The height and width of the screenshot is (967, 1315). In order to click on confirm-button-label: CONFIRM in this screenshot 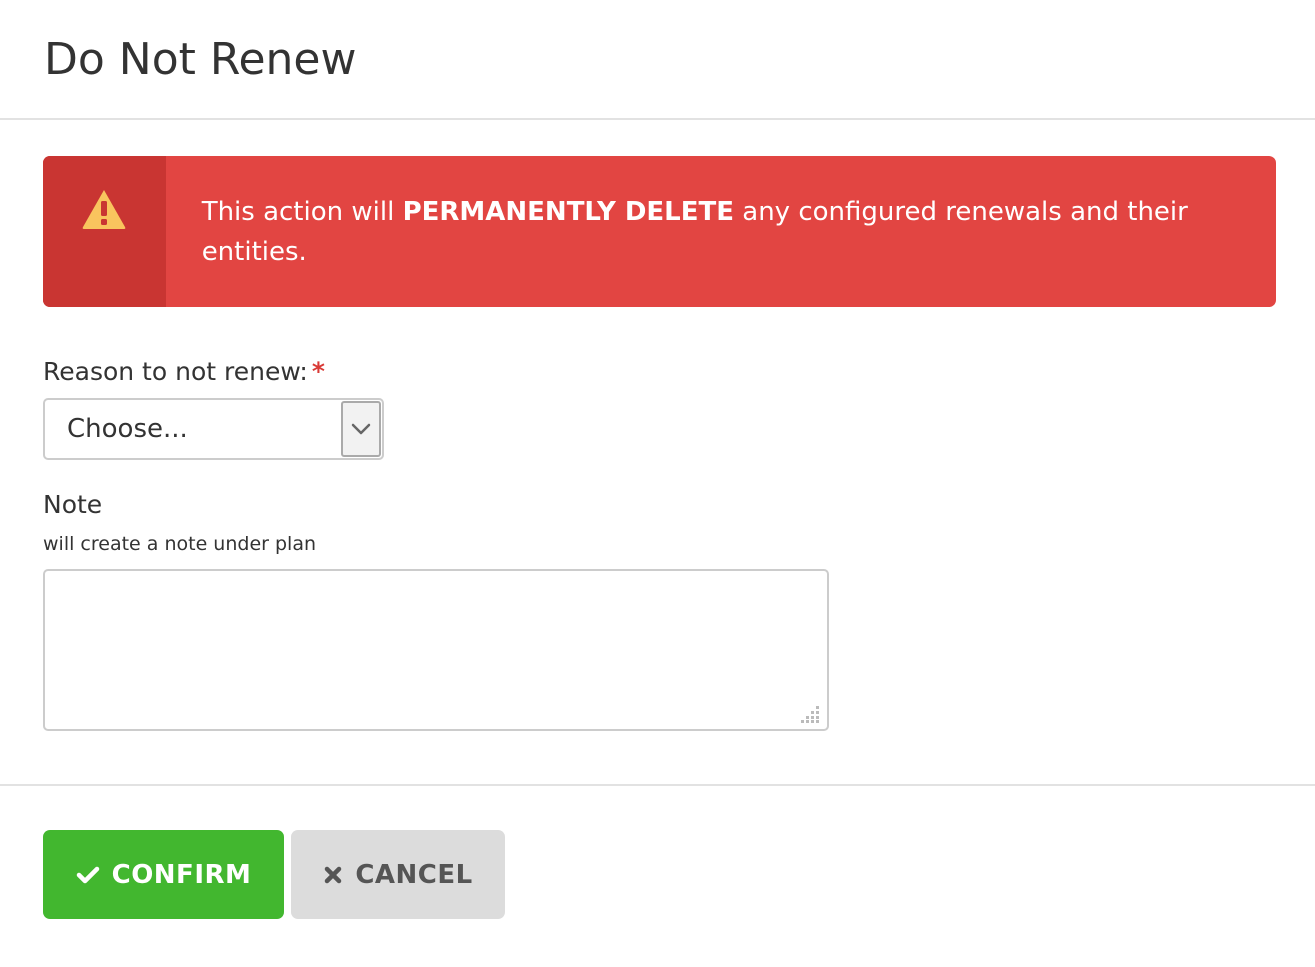, I will do `click(181, 874)`.